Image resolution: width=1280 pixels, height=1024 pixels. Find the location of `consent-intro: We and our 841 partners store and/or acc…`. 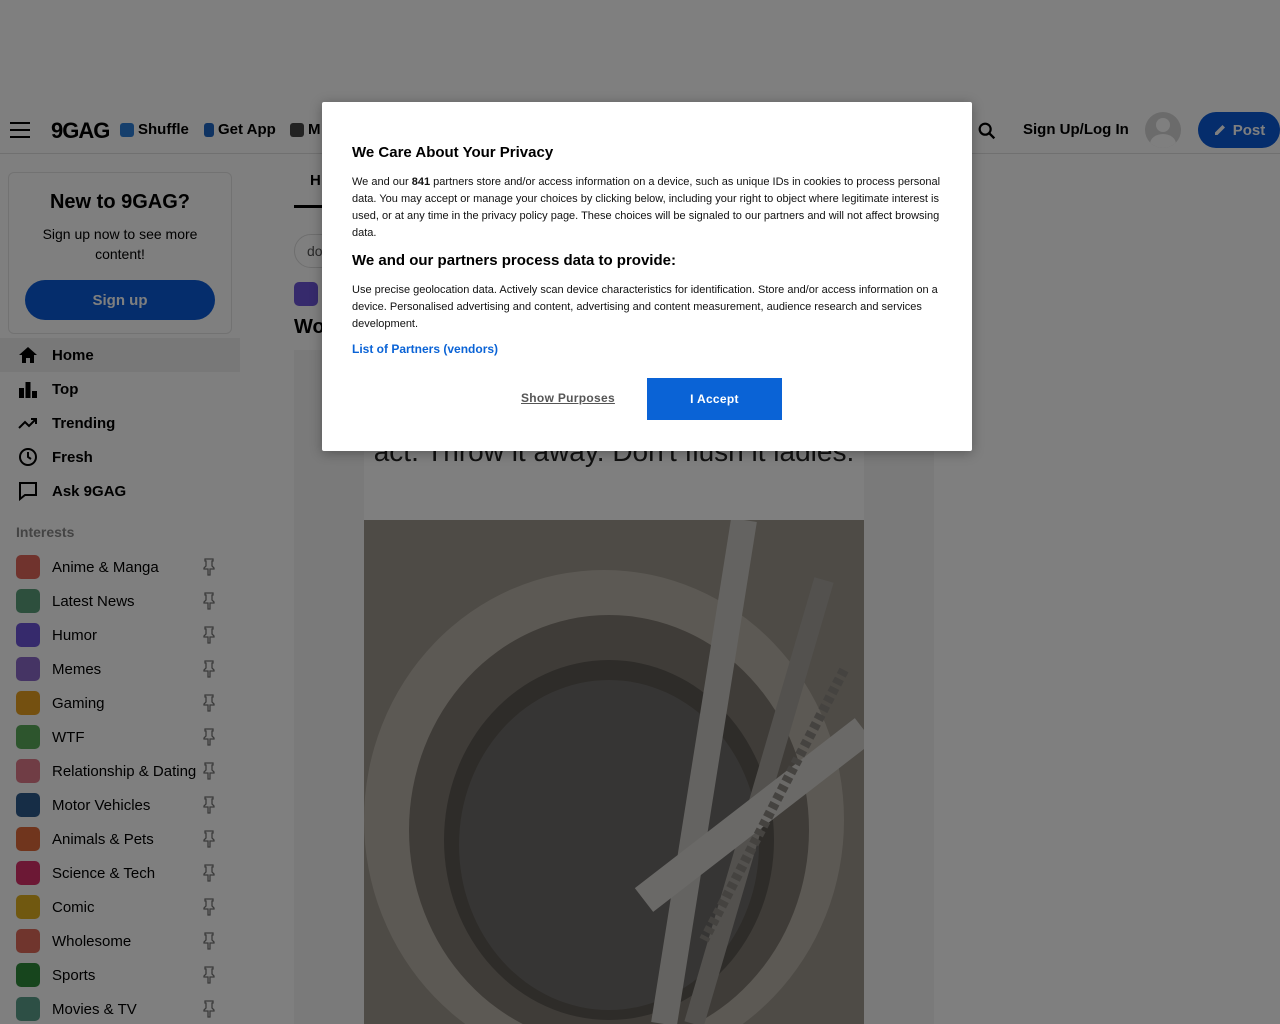

consent-intro: We and our 841 partners store and/or acc… is located at coordinates (646, 207).